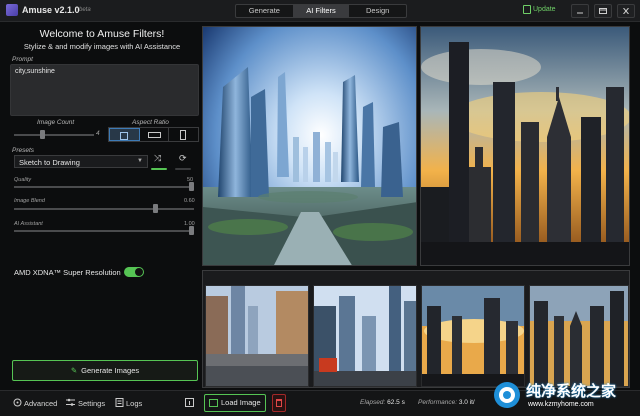  Describe the element at coordinates (81, 161) in the screenshot. I see `preset-select: Sketch to Drawing ▼` at that location.